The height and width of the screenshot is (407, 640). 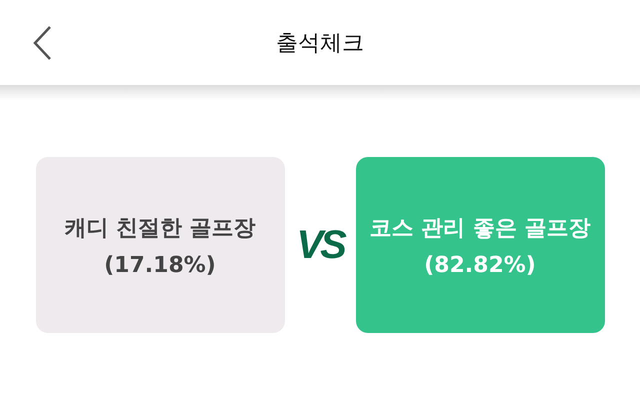 What do you see at coordinates (160, 228) in the screenshot?
I see `option-label: 캐디 친절한 골프장` at bounding box center [160, 228].